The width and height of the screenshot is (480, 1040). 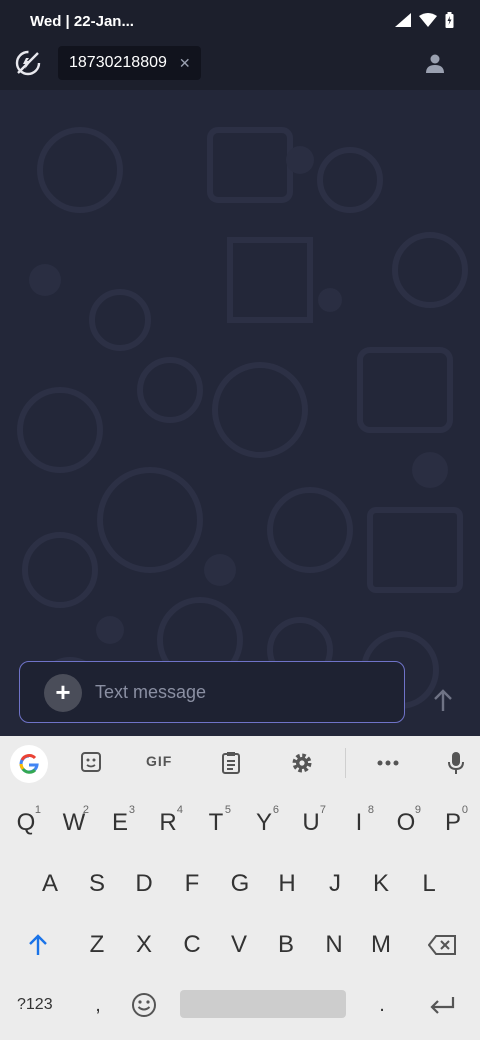 I want to click on emoji-icon, so click(x=144, y=1005).